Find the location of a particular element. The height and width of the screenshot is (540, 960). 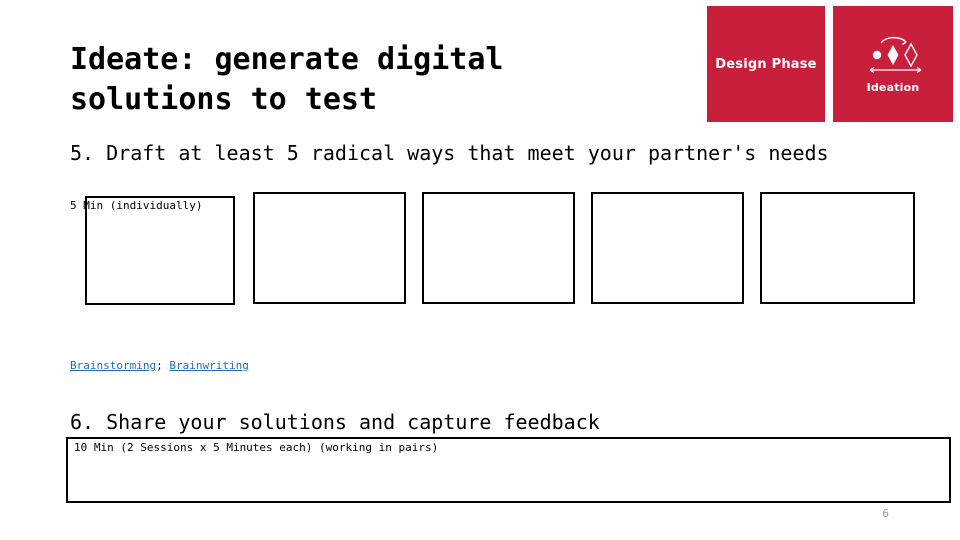

method-links: Brainstorming; Brainwriting is located at coordinates (159, 365).